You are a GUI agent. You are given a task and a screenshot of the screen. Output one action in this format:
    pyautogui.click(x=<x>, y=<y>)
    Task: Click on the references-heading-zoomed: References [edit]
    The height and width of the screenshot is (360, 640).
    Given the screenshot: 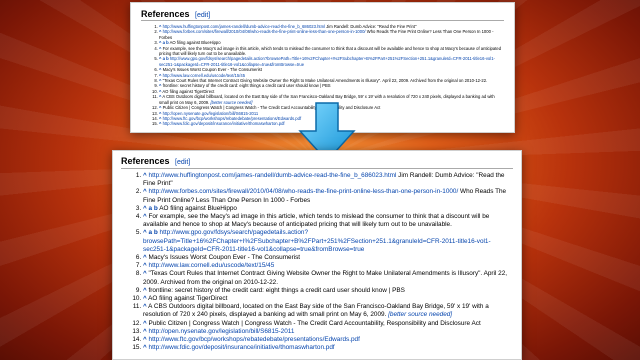 What is the action you would take?
    pyautogui.click(x=317, y=162)
    